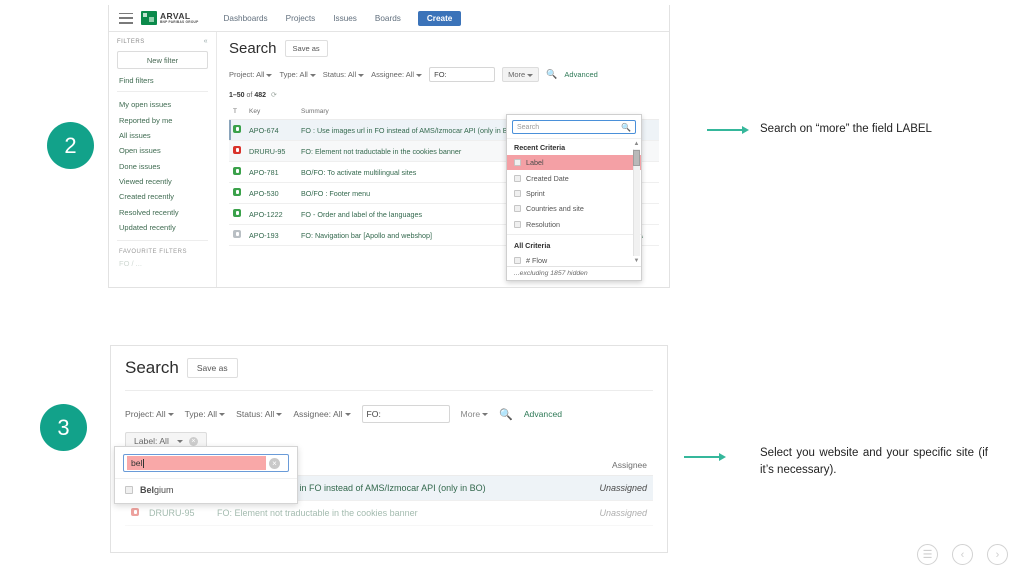  What do you see at coordinates (574, 193) in the screenshot?
I see `criteria-option-sprint: Sprint` at bounding box center [574, 193].